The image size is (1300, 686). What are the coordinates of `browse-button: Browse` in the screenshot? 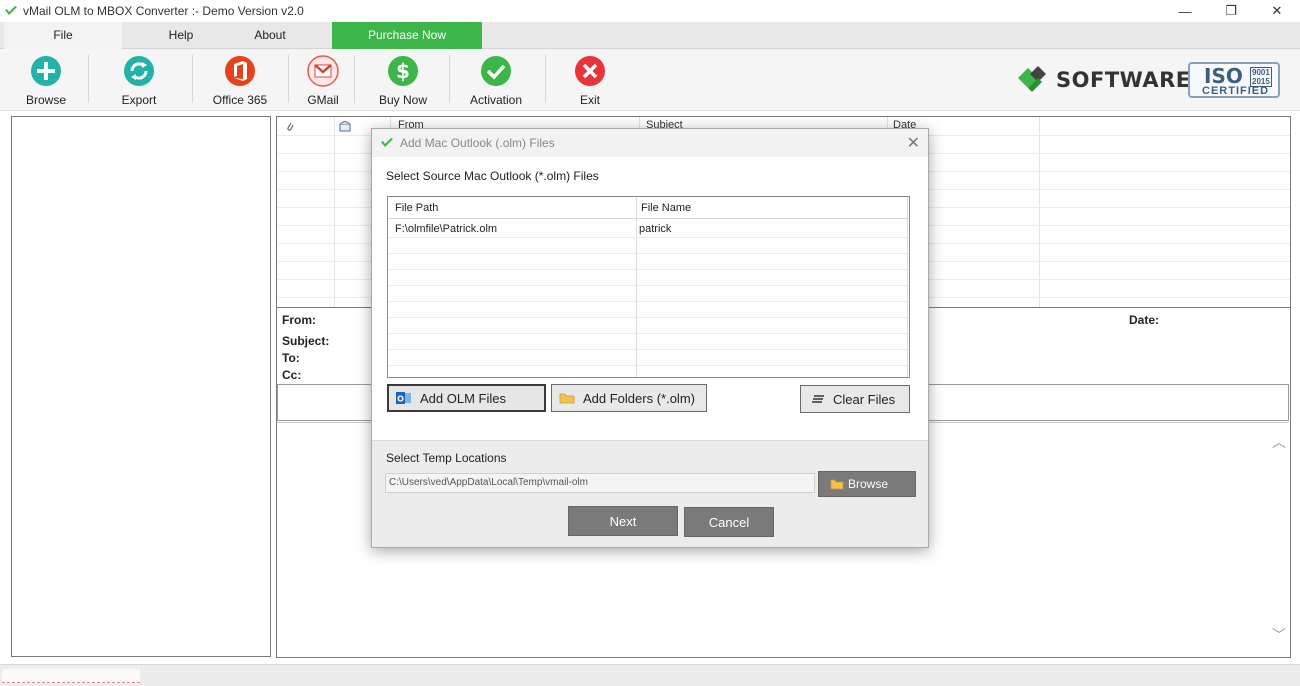 It's located at (46, 81).